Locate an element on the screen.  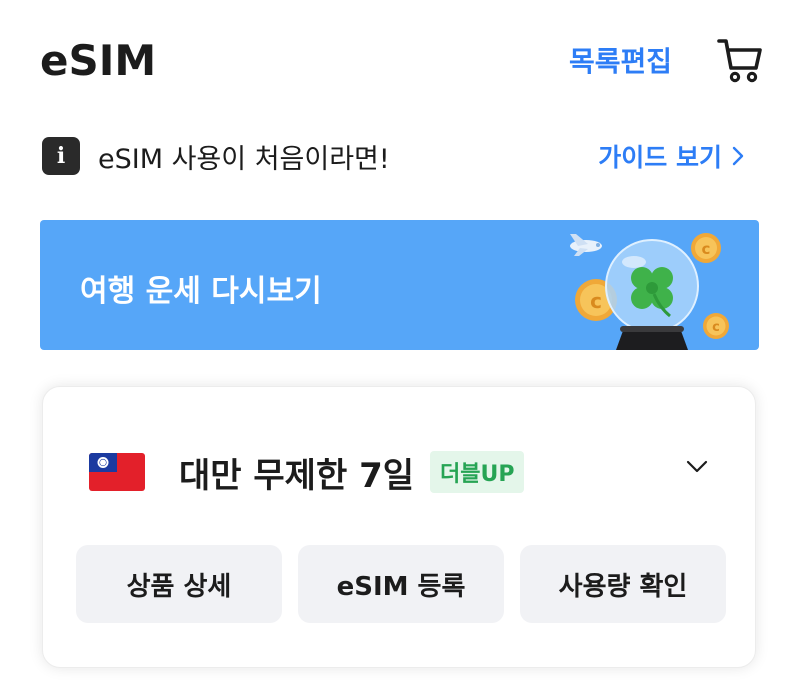
chevron-right-icon is located at coordinates (738, 156).